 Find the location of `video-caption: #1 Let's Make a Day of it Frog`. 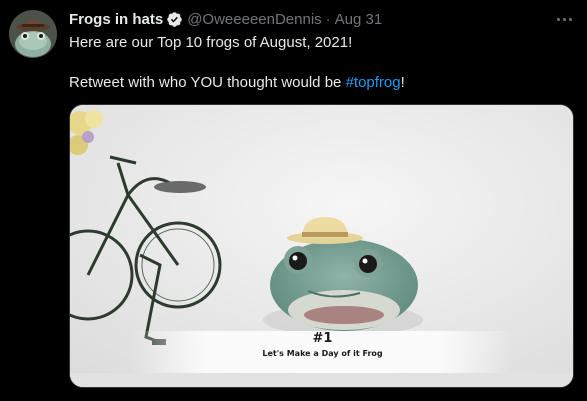

video-caption: #1 Let's Make a Day of it Frog is located at coordinates (321, 352).